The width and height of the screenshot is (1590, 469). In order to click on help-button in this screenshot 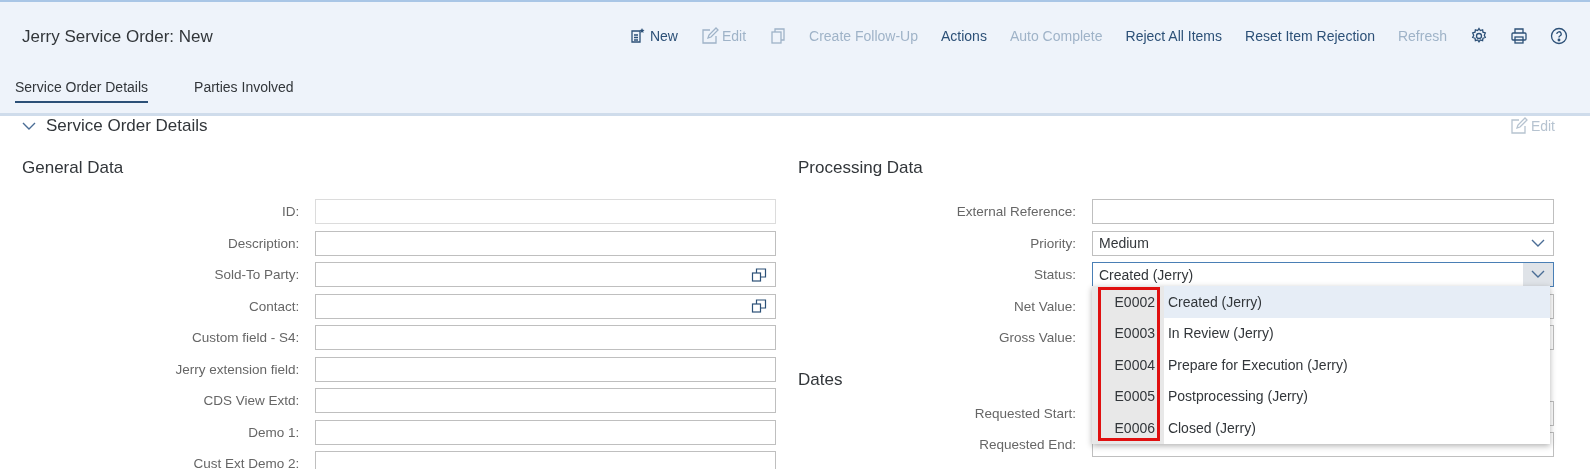, I will do `click(1559, 36)`.